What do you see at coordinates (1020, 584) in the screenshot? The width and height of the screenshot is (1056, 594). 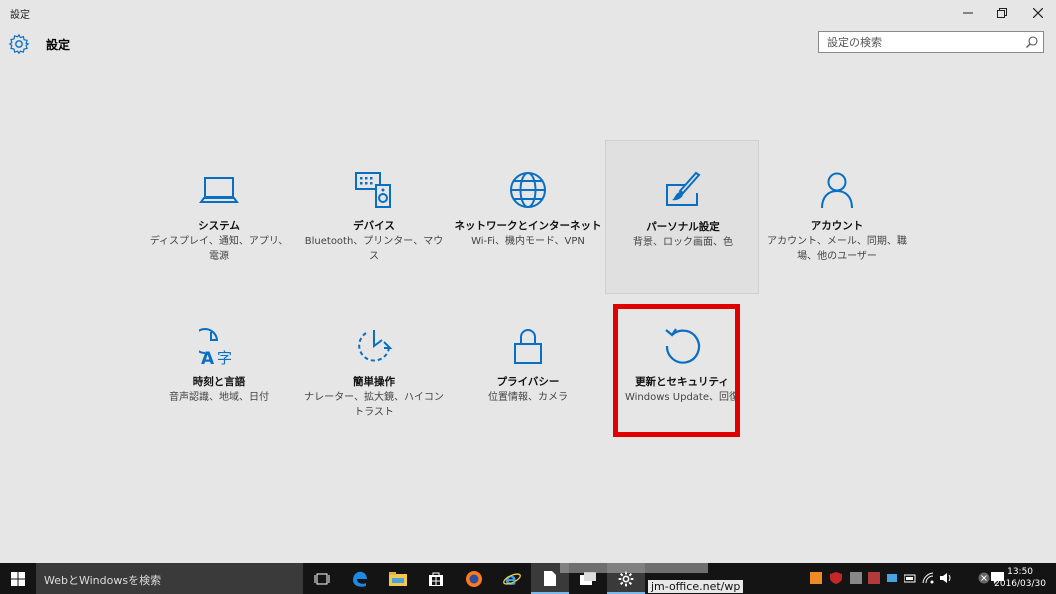 I see `clock-date: 2016/03/30` at bounding box center [1020, 584].